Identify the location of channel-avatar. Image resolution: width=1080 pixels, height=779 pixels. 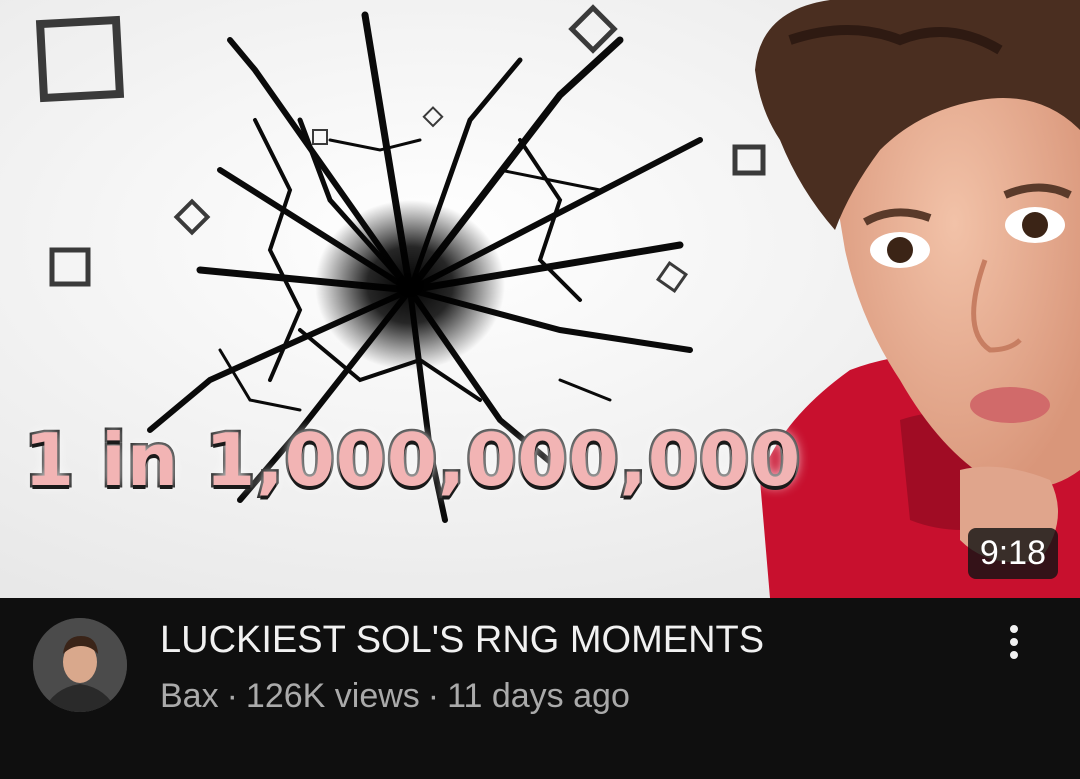
(80, 665).